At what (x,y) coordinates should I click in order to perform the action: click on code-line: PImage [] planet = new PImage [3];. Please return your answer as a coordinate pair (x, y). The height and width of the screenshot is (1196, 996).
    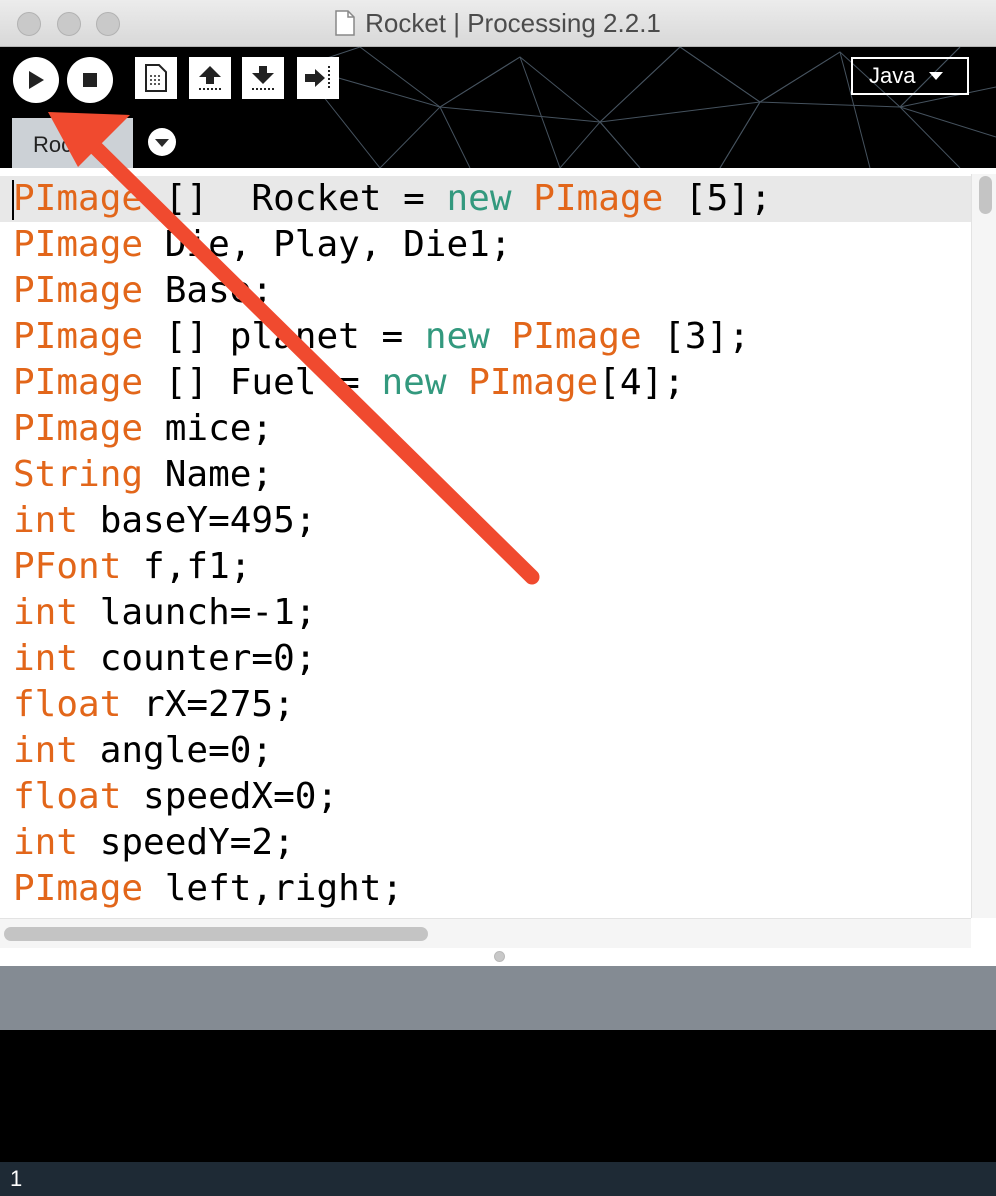
    Looking at the image, I should click on (381, 337).